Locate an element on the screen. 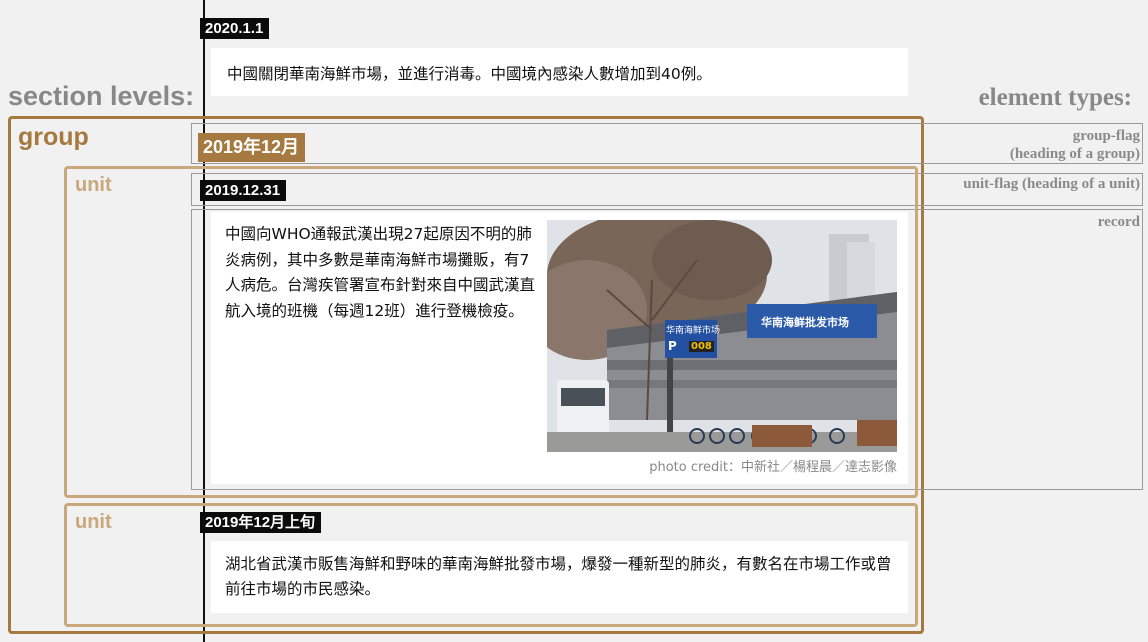 This screenshot has width=1148, height=642. photo-credit: photo credit：中新社／楊程晨／達志影像 is located at coordinates (773, 467).